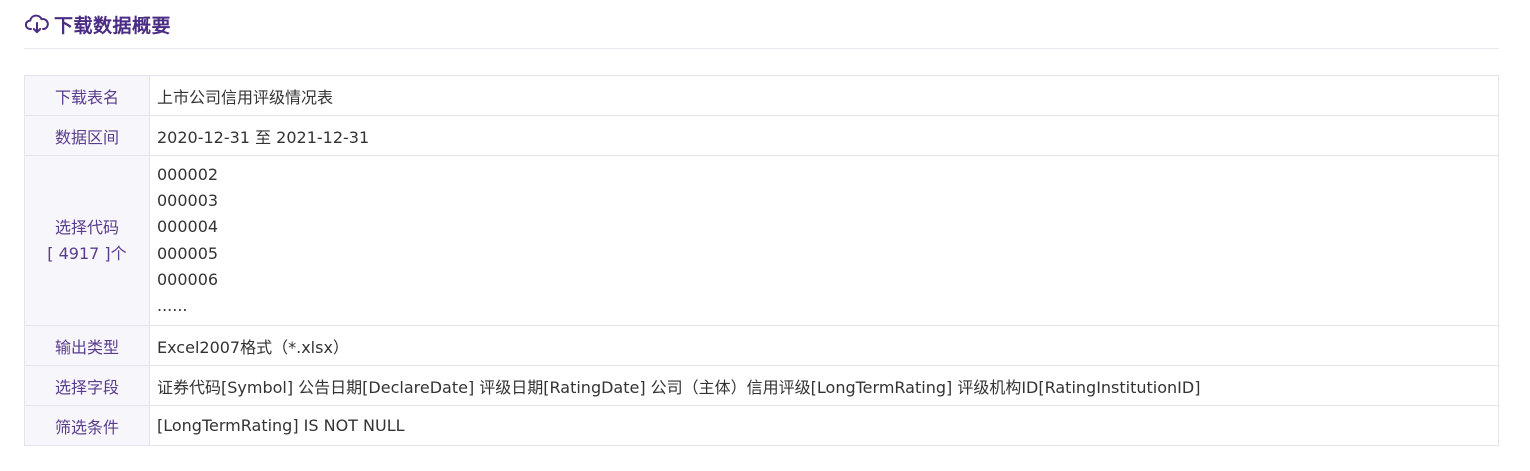 The image size is (1530, 471). I want to click on row-label: 数据区间, so click(87, 135).